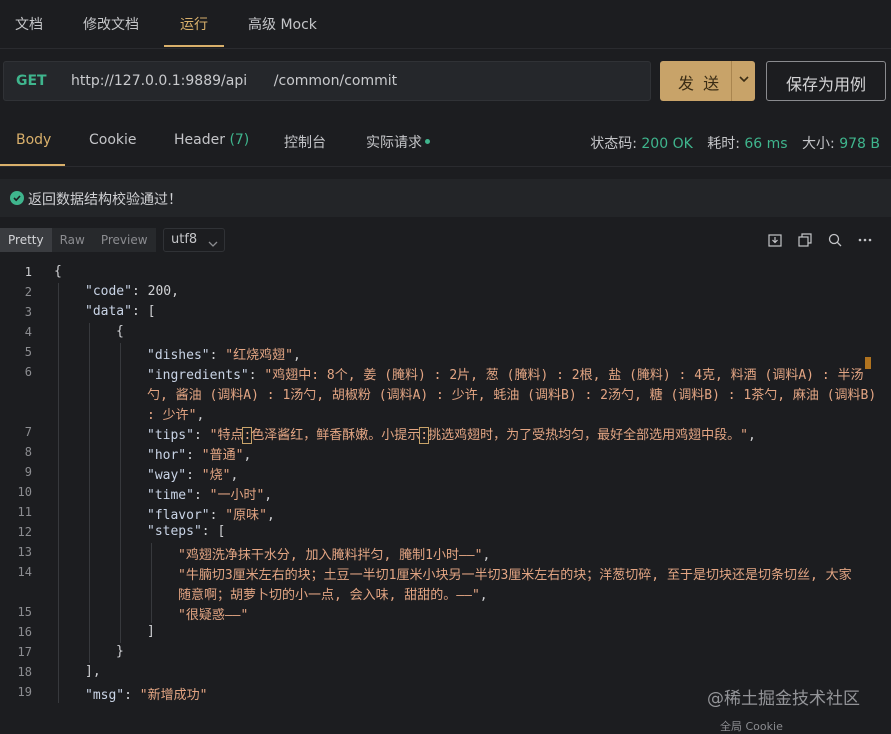 This screenshot has width=891, height=734. Describe the element at coordinates (113, 140) in the screenshot. I see `tab-cookie: Cookie` at that location.